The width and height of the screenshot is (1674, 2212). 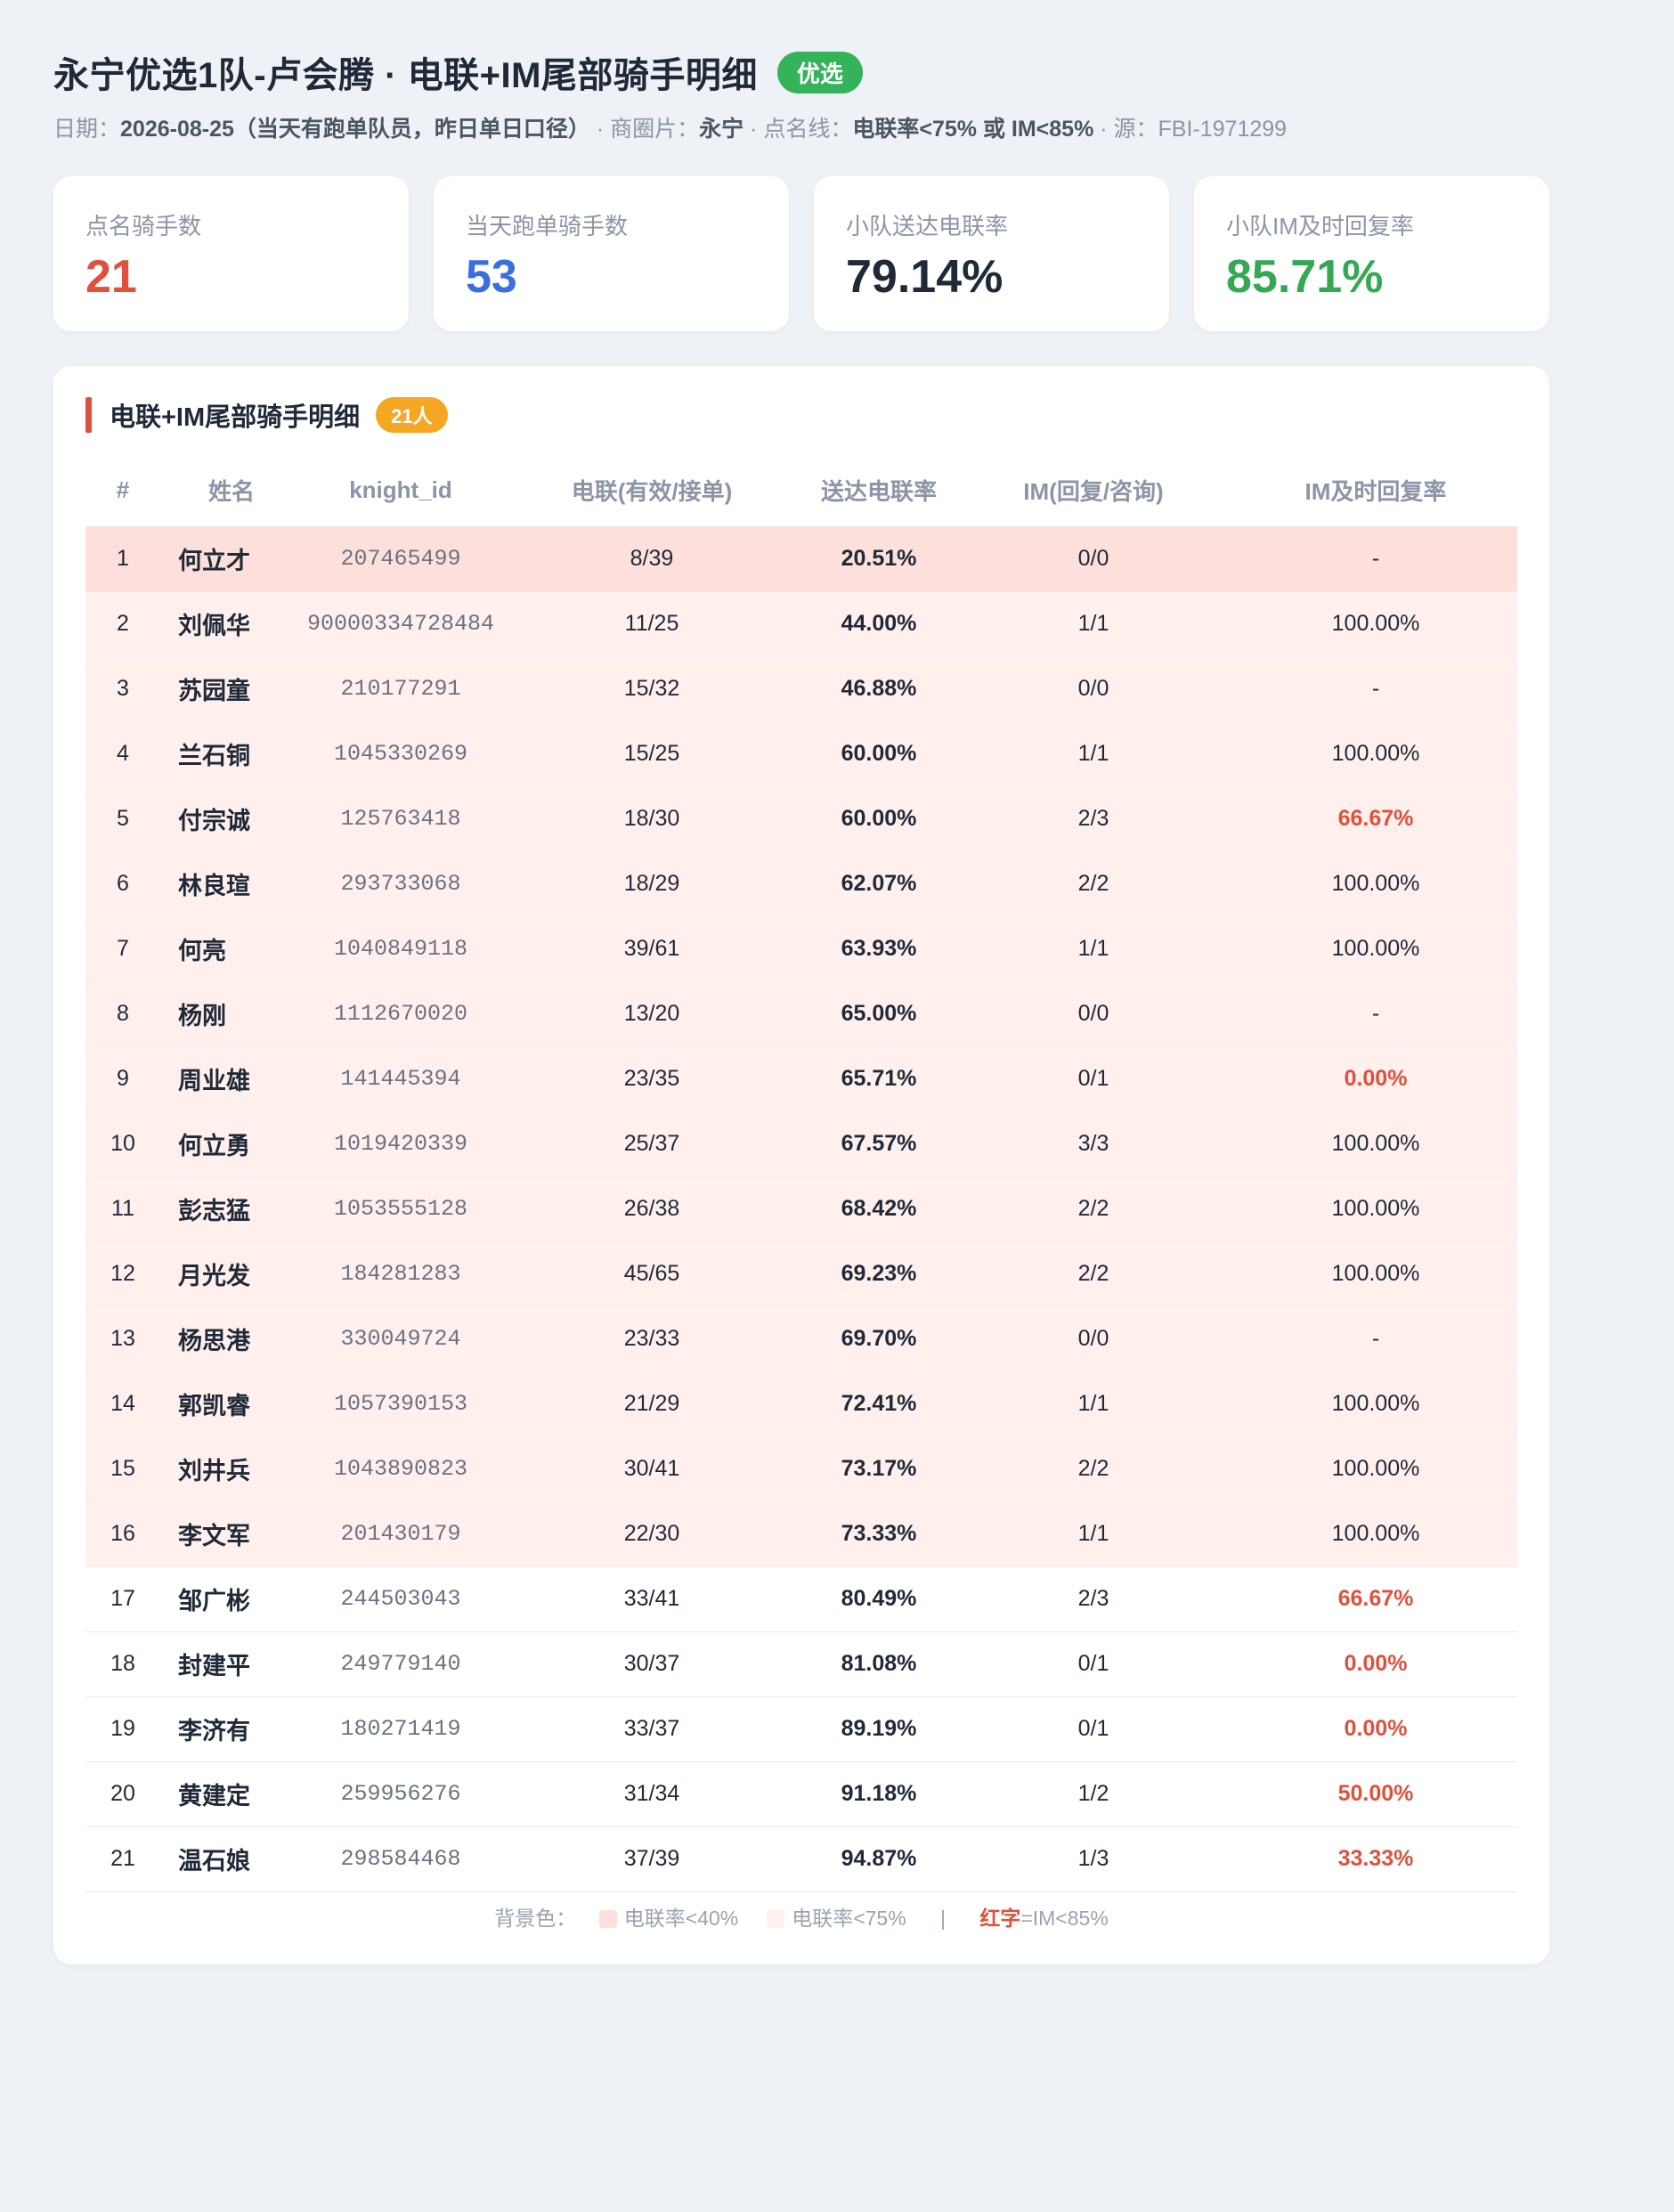 What do you see at coordinates (232, 1144) in the screenshot?
I see `cell-name: 何立勇` at bounding box center [232, 1144].